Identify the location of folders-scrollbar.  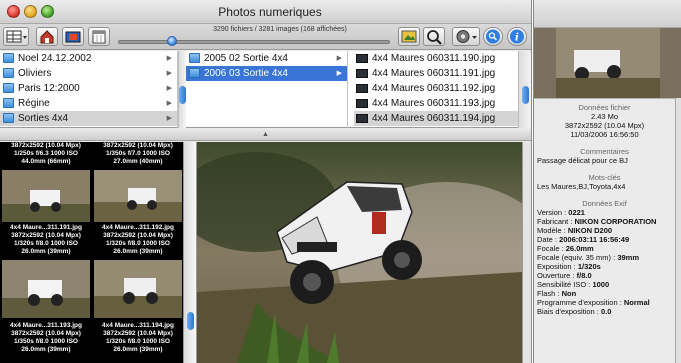
(182, 89).